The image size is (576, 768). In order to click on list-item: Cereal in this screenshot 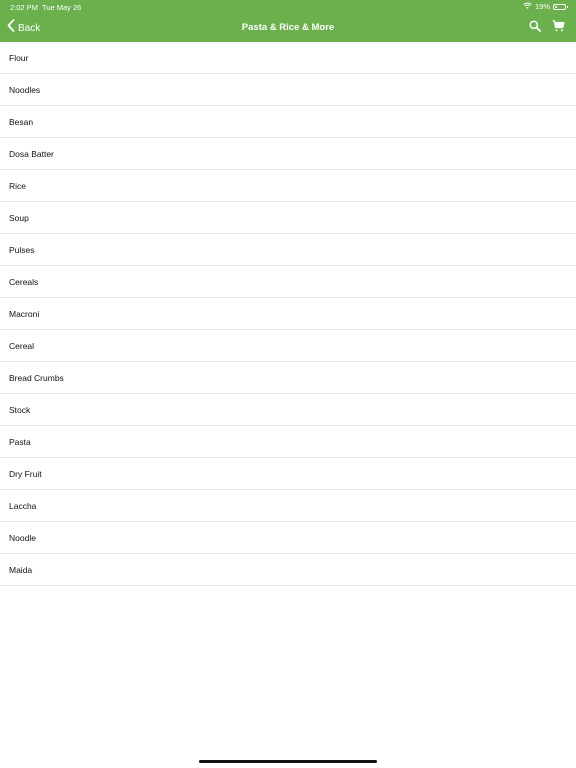, I will do `click(288, 346)`.